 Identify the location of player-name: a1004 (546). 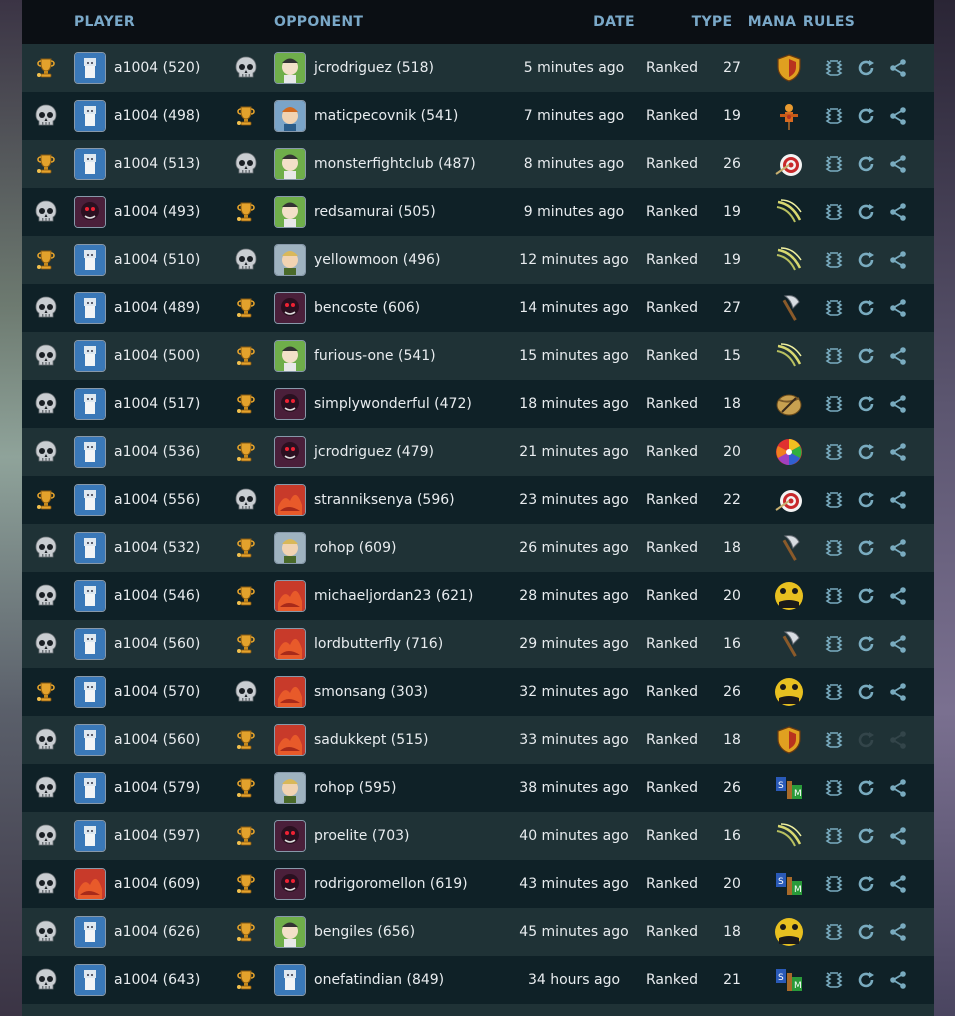
(166, 596).